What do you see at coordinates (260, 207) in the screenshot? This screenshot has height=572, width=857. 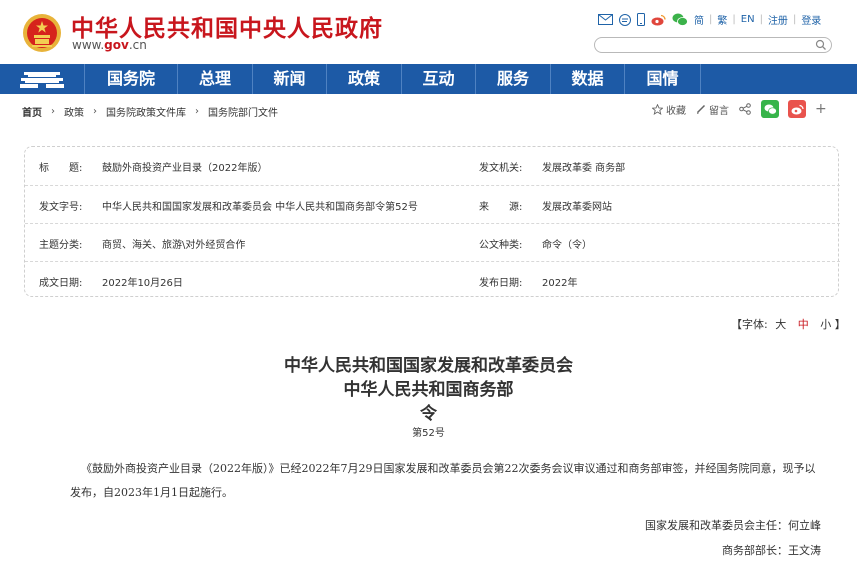 I see `doc-number-value: 中华人民共和国国家发展和改革委员会 中华人民共和国商务部令第52号` at bounding box center [260, 207].